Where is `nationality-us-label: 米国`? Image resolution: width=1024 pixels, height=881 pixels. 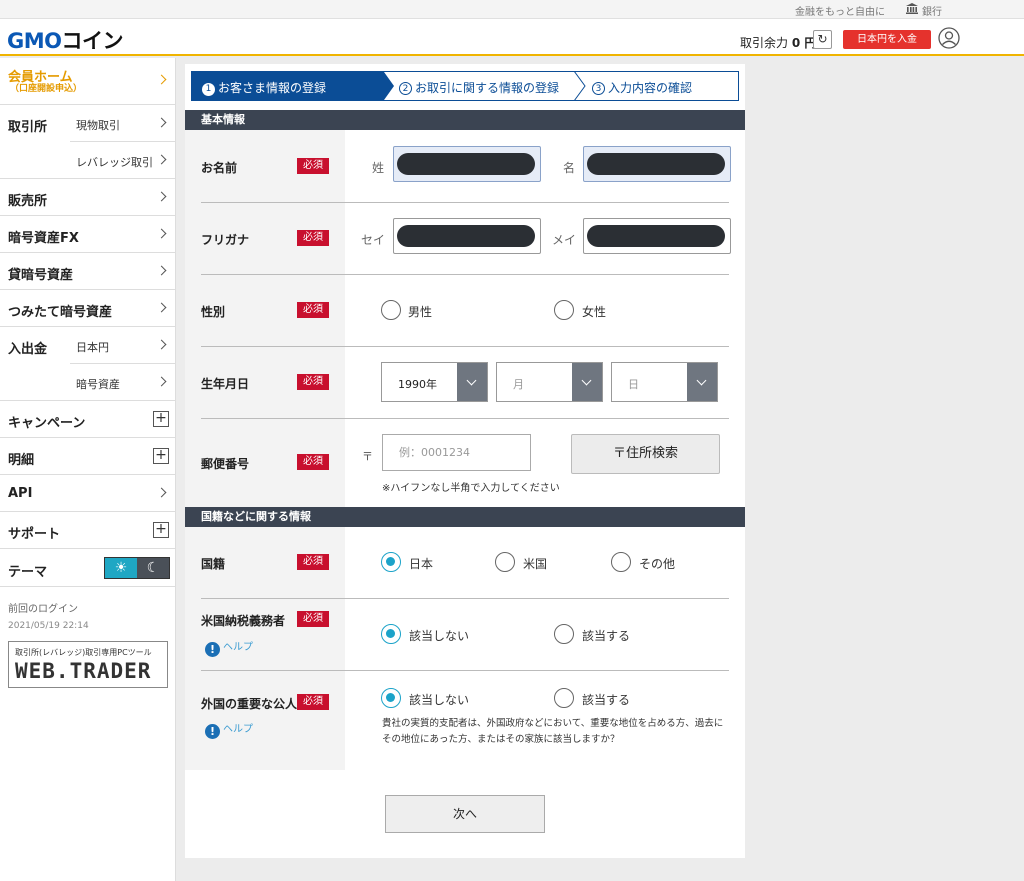
nationality-us-label: 米国 is located at coordinates (535, 563).